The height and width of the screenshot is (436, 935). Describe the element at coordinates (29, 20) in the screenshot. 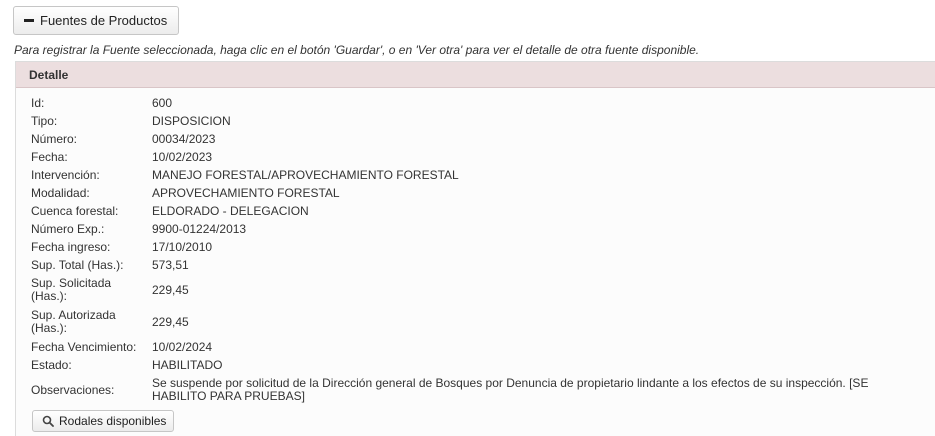

I see `minus-icon` at that location.